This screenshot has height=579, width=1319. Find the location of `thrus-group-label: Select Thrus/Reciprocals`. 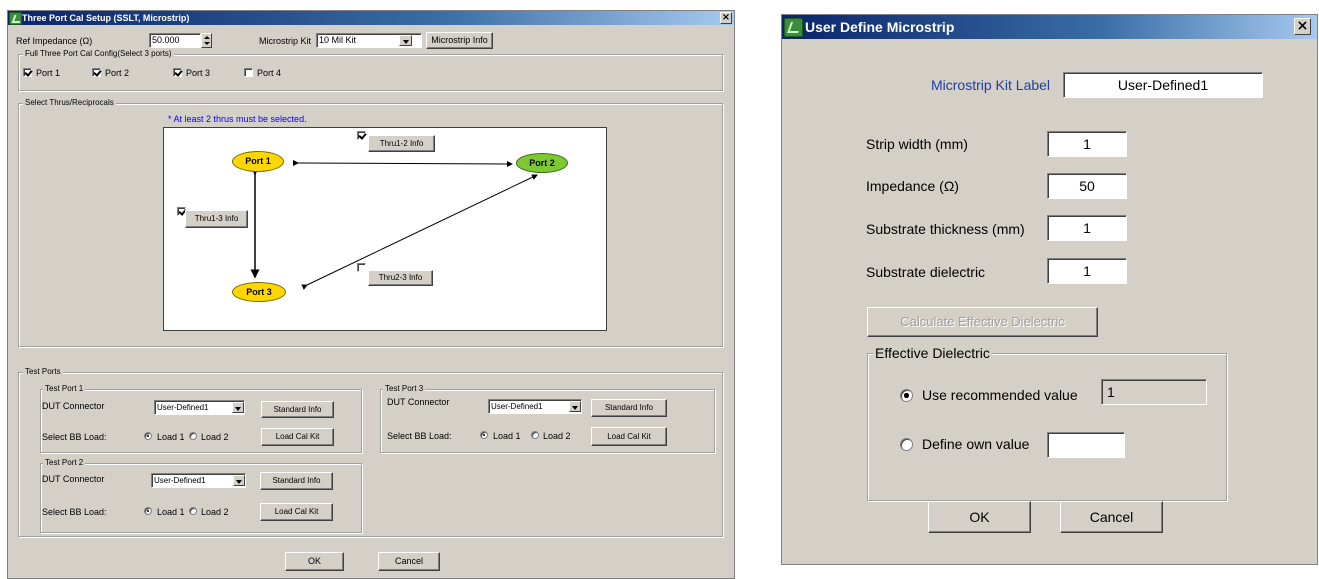

thrus-group-label: Select Thrus/Reciprocals is located at coordinates (69, 102).